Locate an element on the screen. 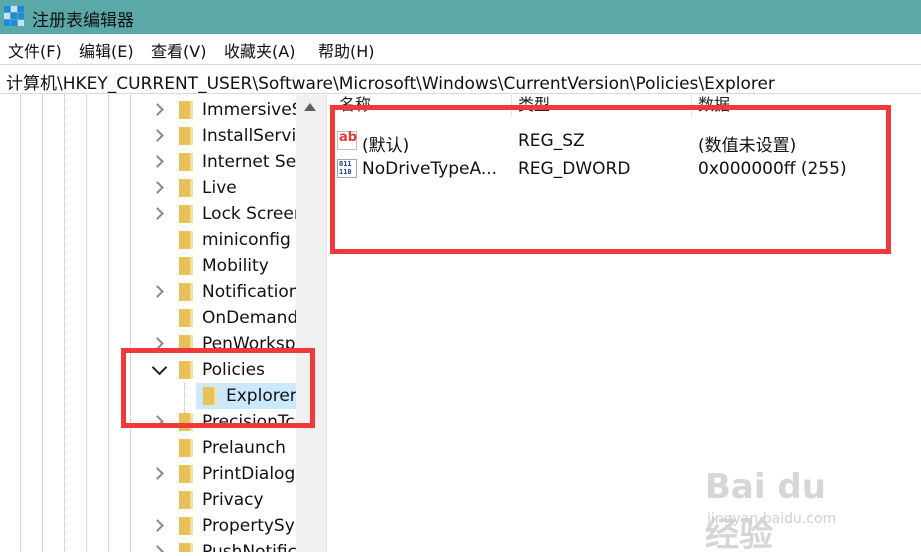 This screenshot has width=921, height=556. watermark-url: jingyan.baidu.com is located at coordinates (772, 519).